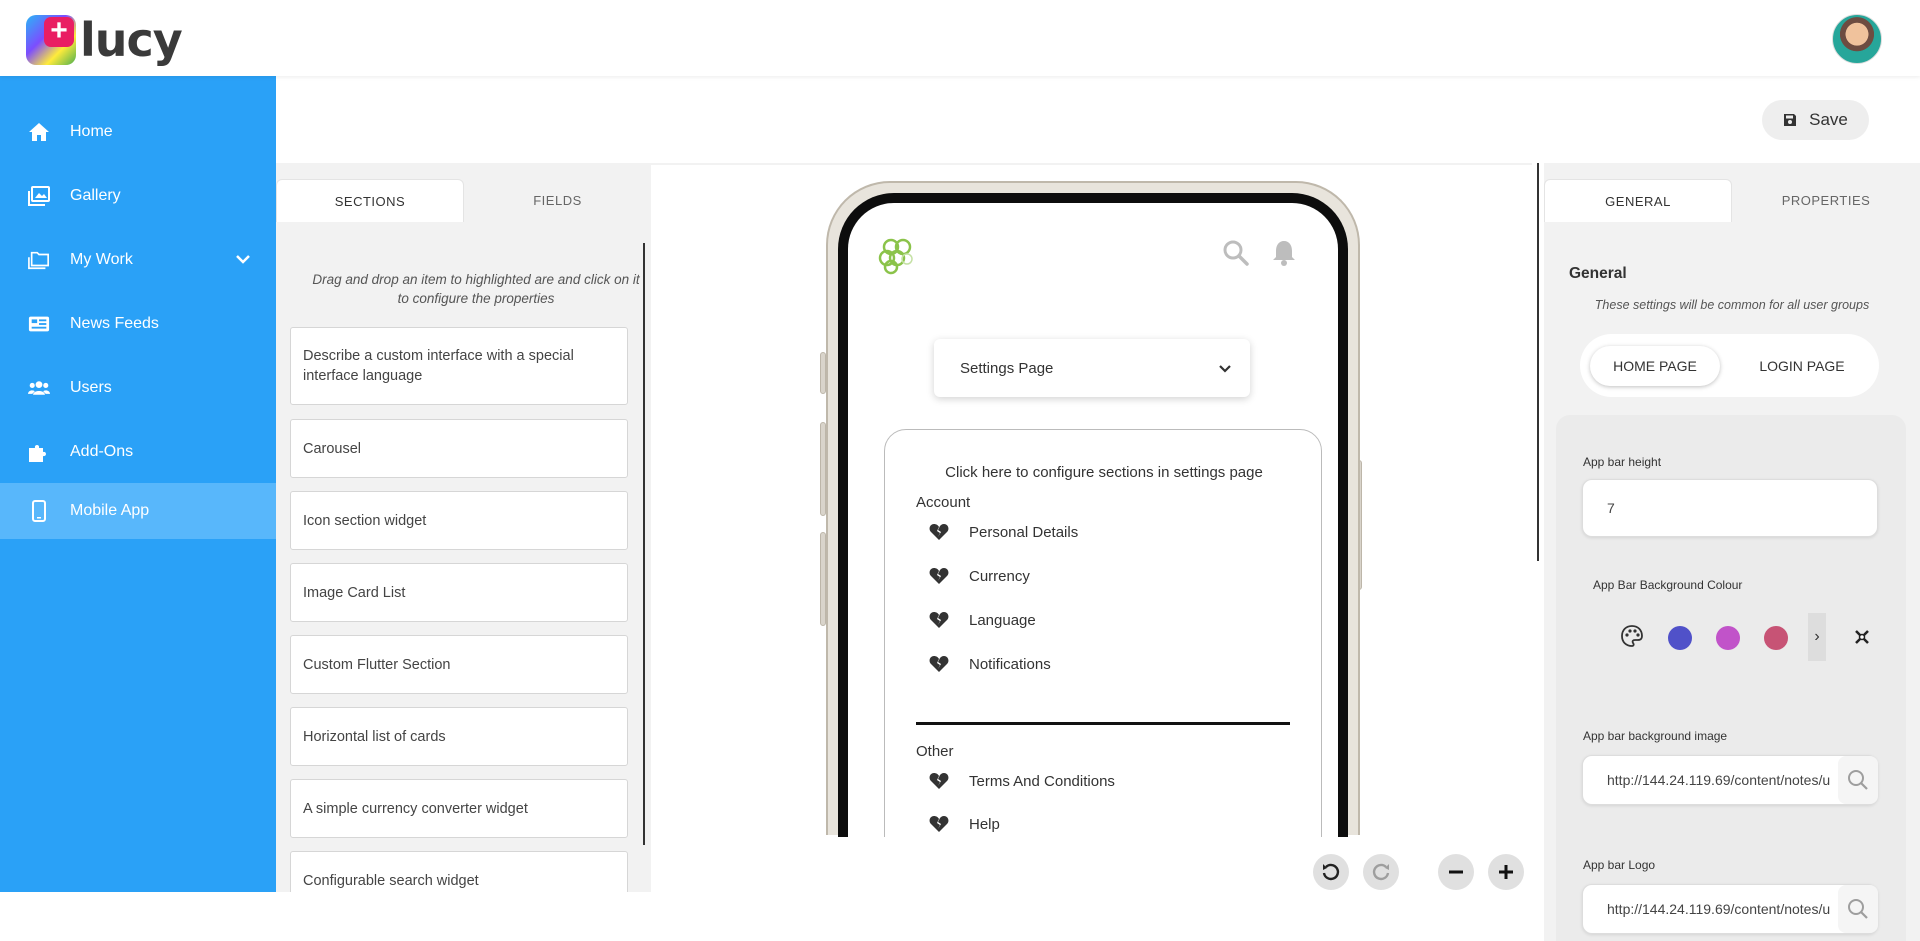 This screenshot has width=1920, height=941. I want to click on logo-url-input: http://144.24.119.69/content/notes/u, so click(1730, 909).